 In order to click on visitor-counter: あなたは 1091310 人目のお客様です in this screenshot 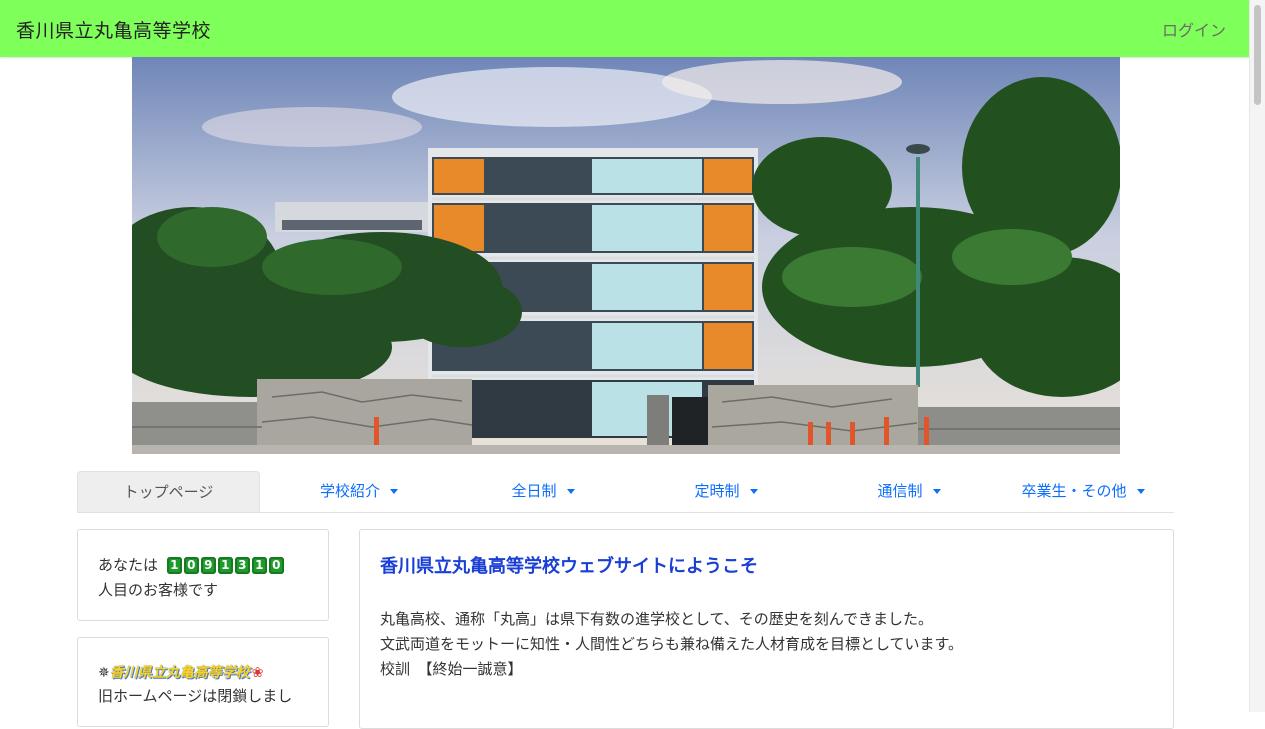, I will do `click(192, 577)`.